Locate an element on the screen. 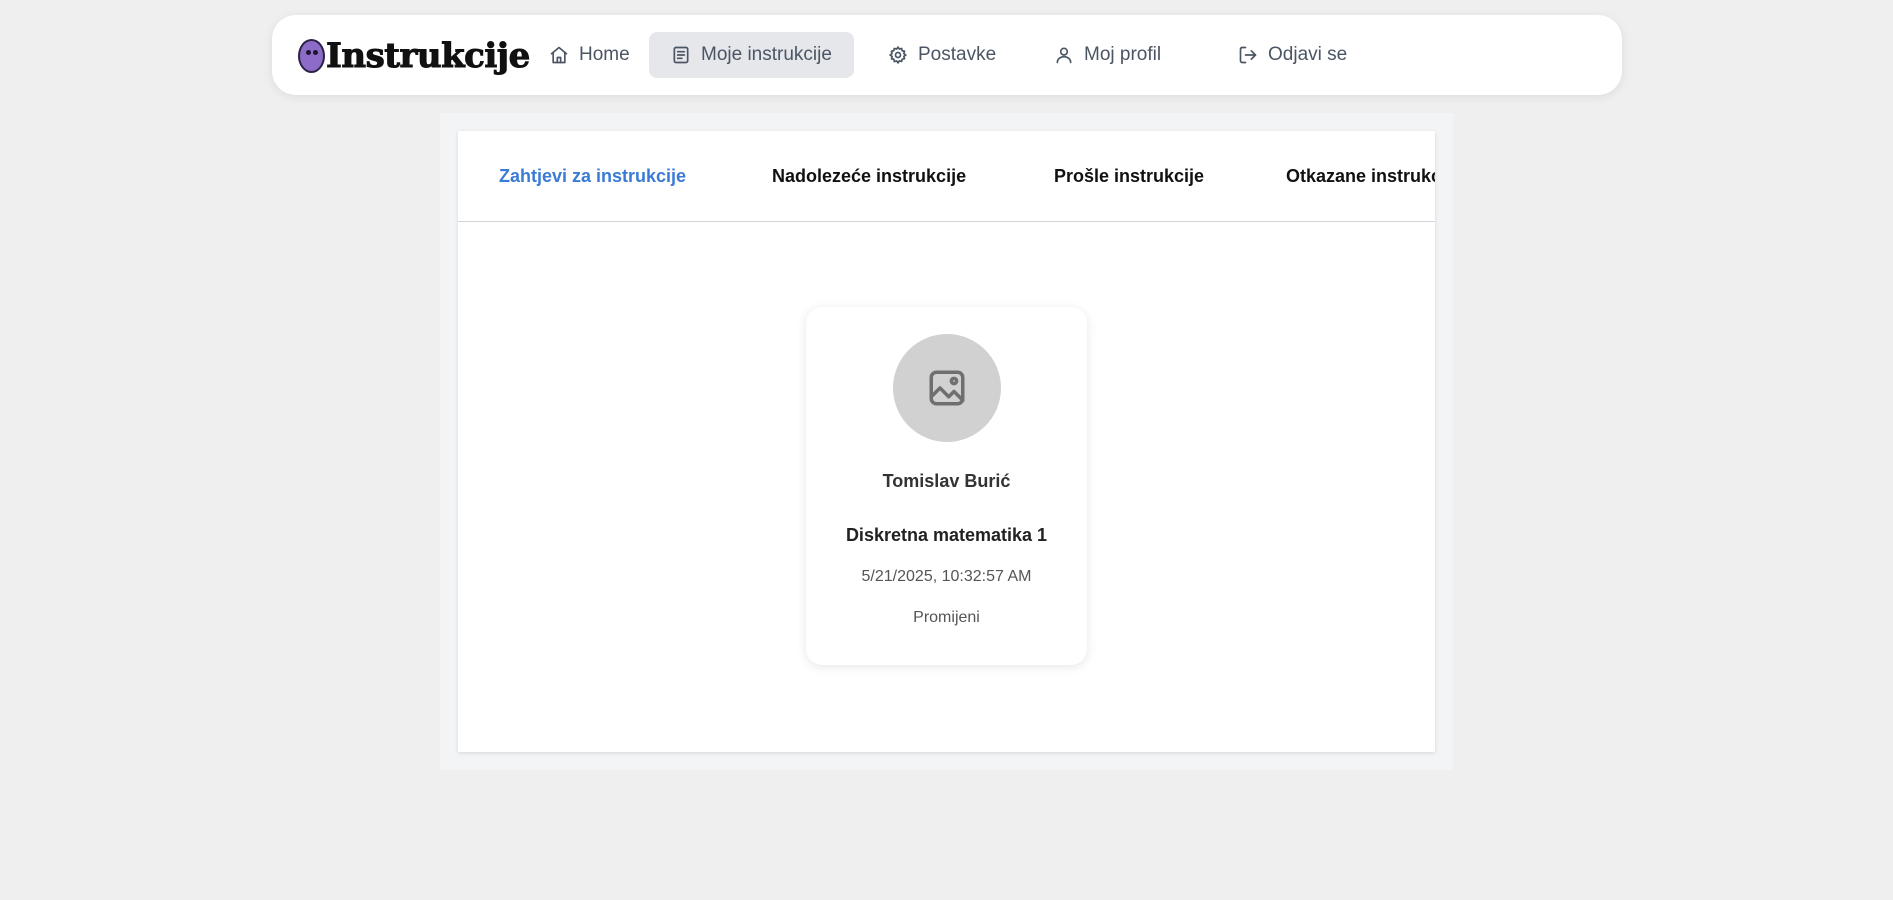  tab-past: Prošle instrukcije is located at coordinates (1129, 176).